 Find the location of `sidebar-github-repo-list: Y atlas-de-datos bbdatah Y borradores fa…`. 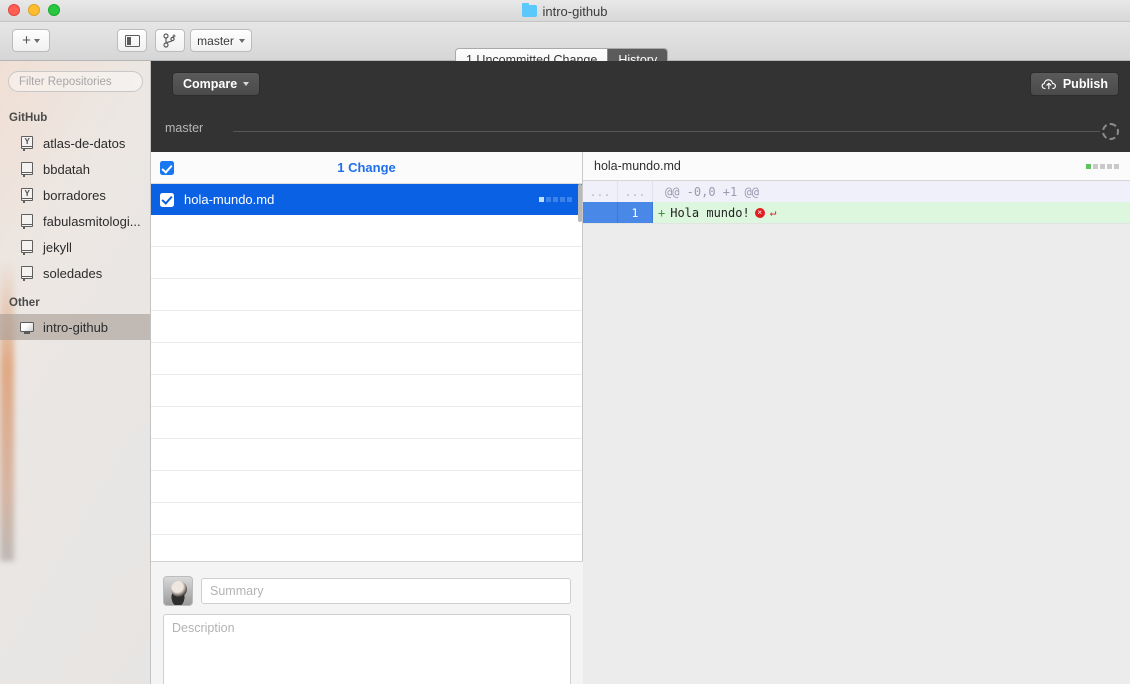

sidebar-github-repo-list: Y atlas-de-datos bbdatah Y borradores fa… is located at coordinates (75, 208).